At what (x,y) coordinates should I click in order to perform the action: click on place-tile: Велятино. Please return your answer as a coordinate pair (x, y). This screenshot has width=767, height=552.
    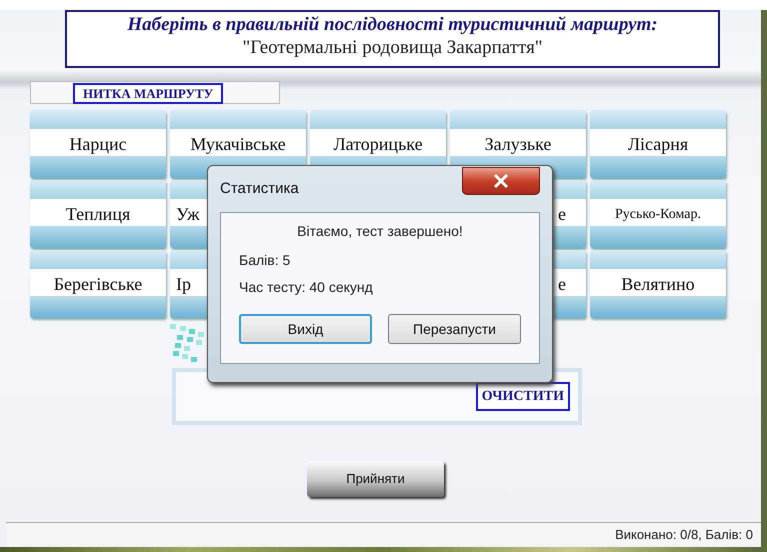
    Looking at the image, I should click on (658, 284).